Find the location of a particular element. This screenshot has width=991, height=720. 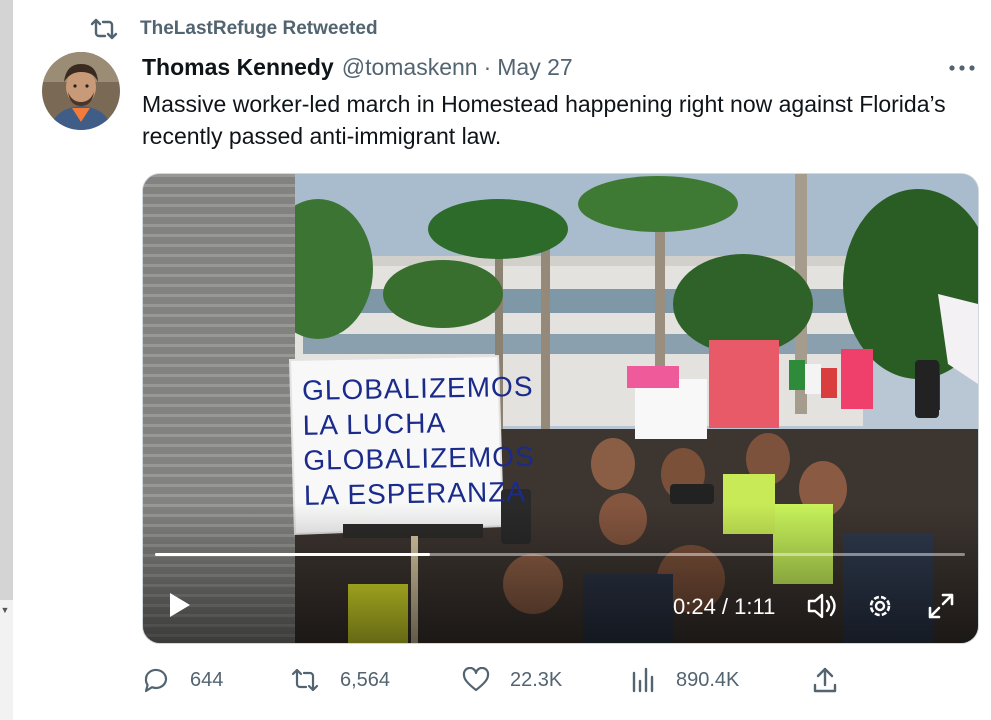

reply-bubble-icon is located at coordinates (156, 680).